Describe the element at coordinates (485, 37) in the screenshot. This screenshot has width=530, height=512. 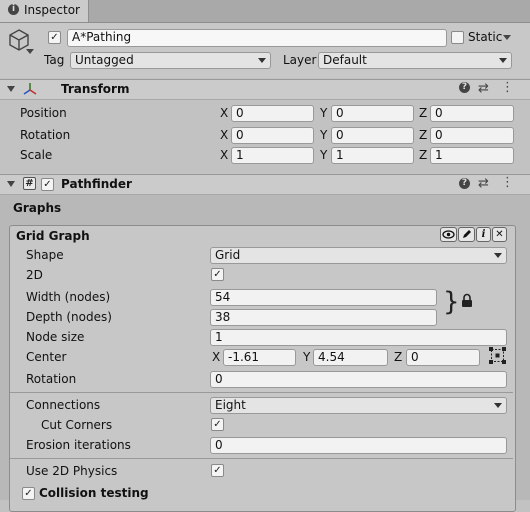
I see `static-label: Static` at that location.